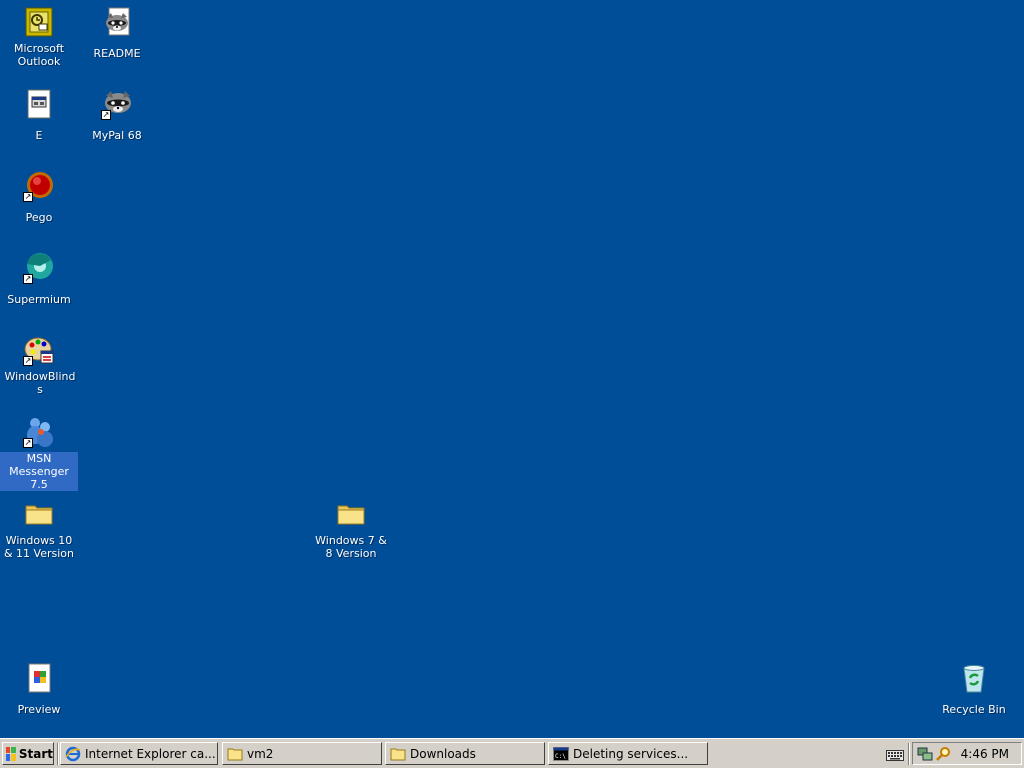 The width and height of the screenshot is (1024, 768). Describe the element at coordinates (943, 754) in the screenshot. I see `magnifier-icon` at that location.